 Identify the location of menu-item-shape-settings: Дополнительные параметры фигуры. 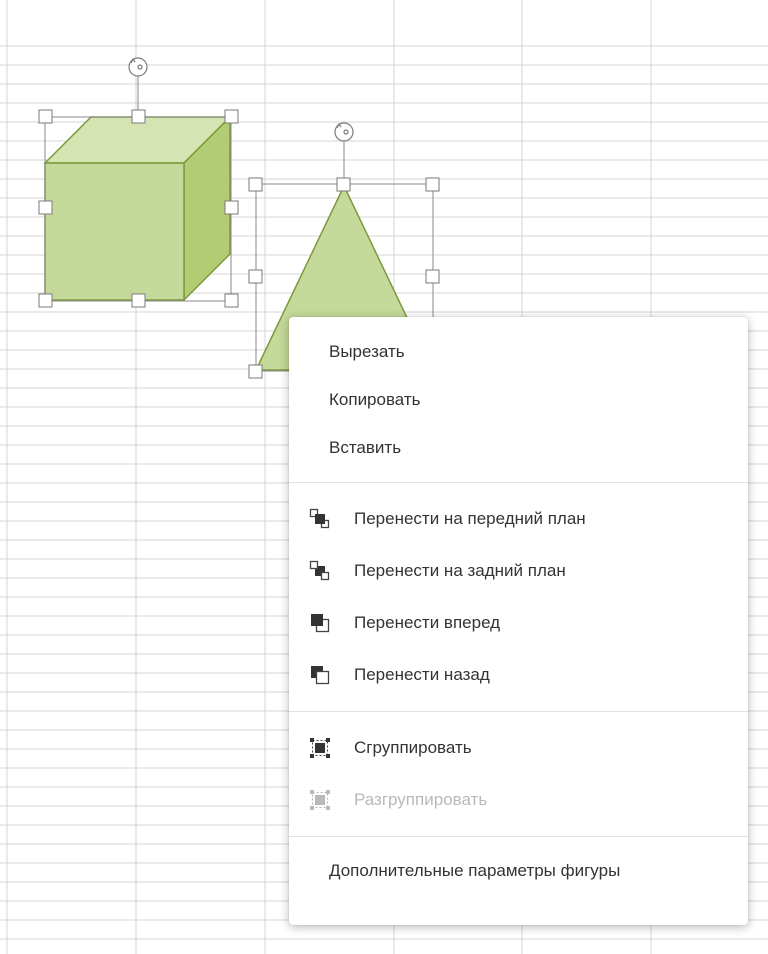
(518, 871).